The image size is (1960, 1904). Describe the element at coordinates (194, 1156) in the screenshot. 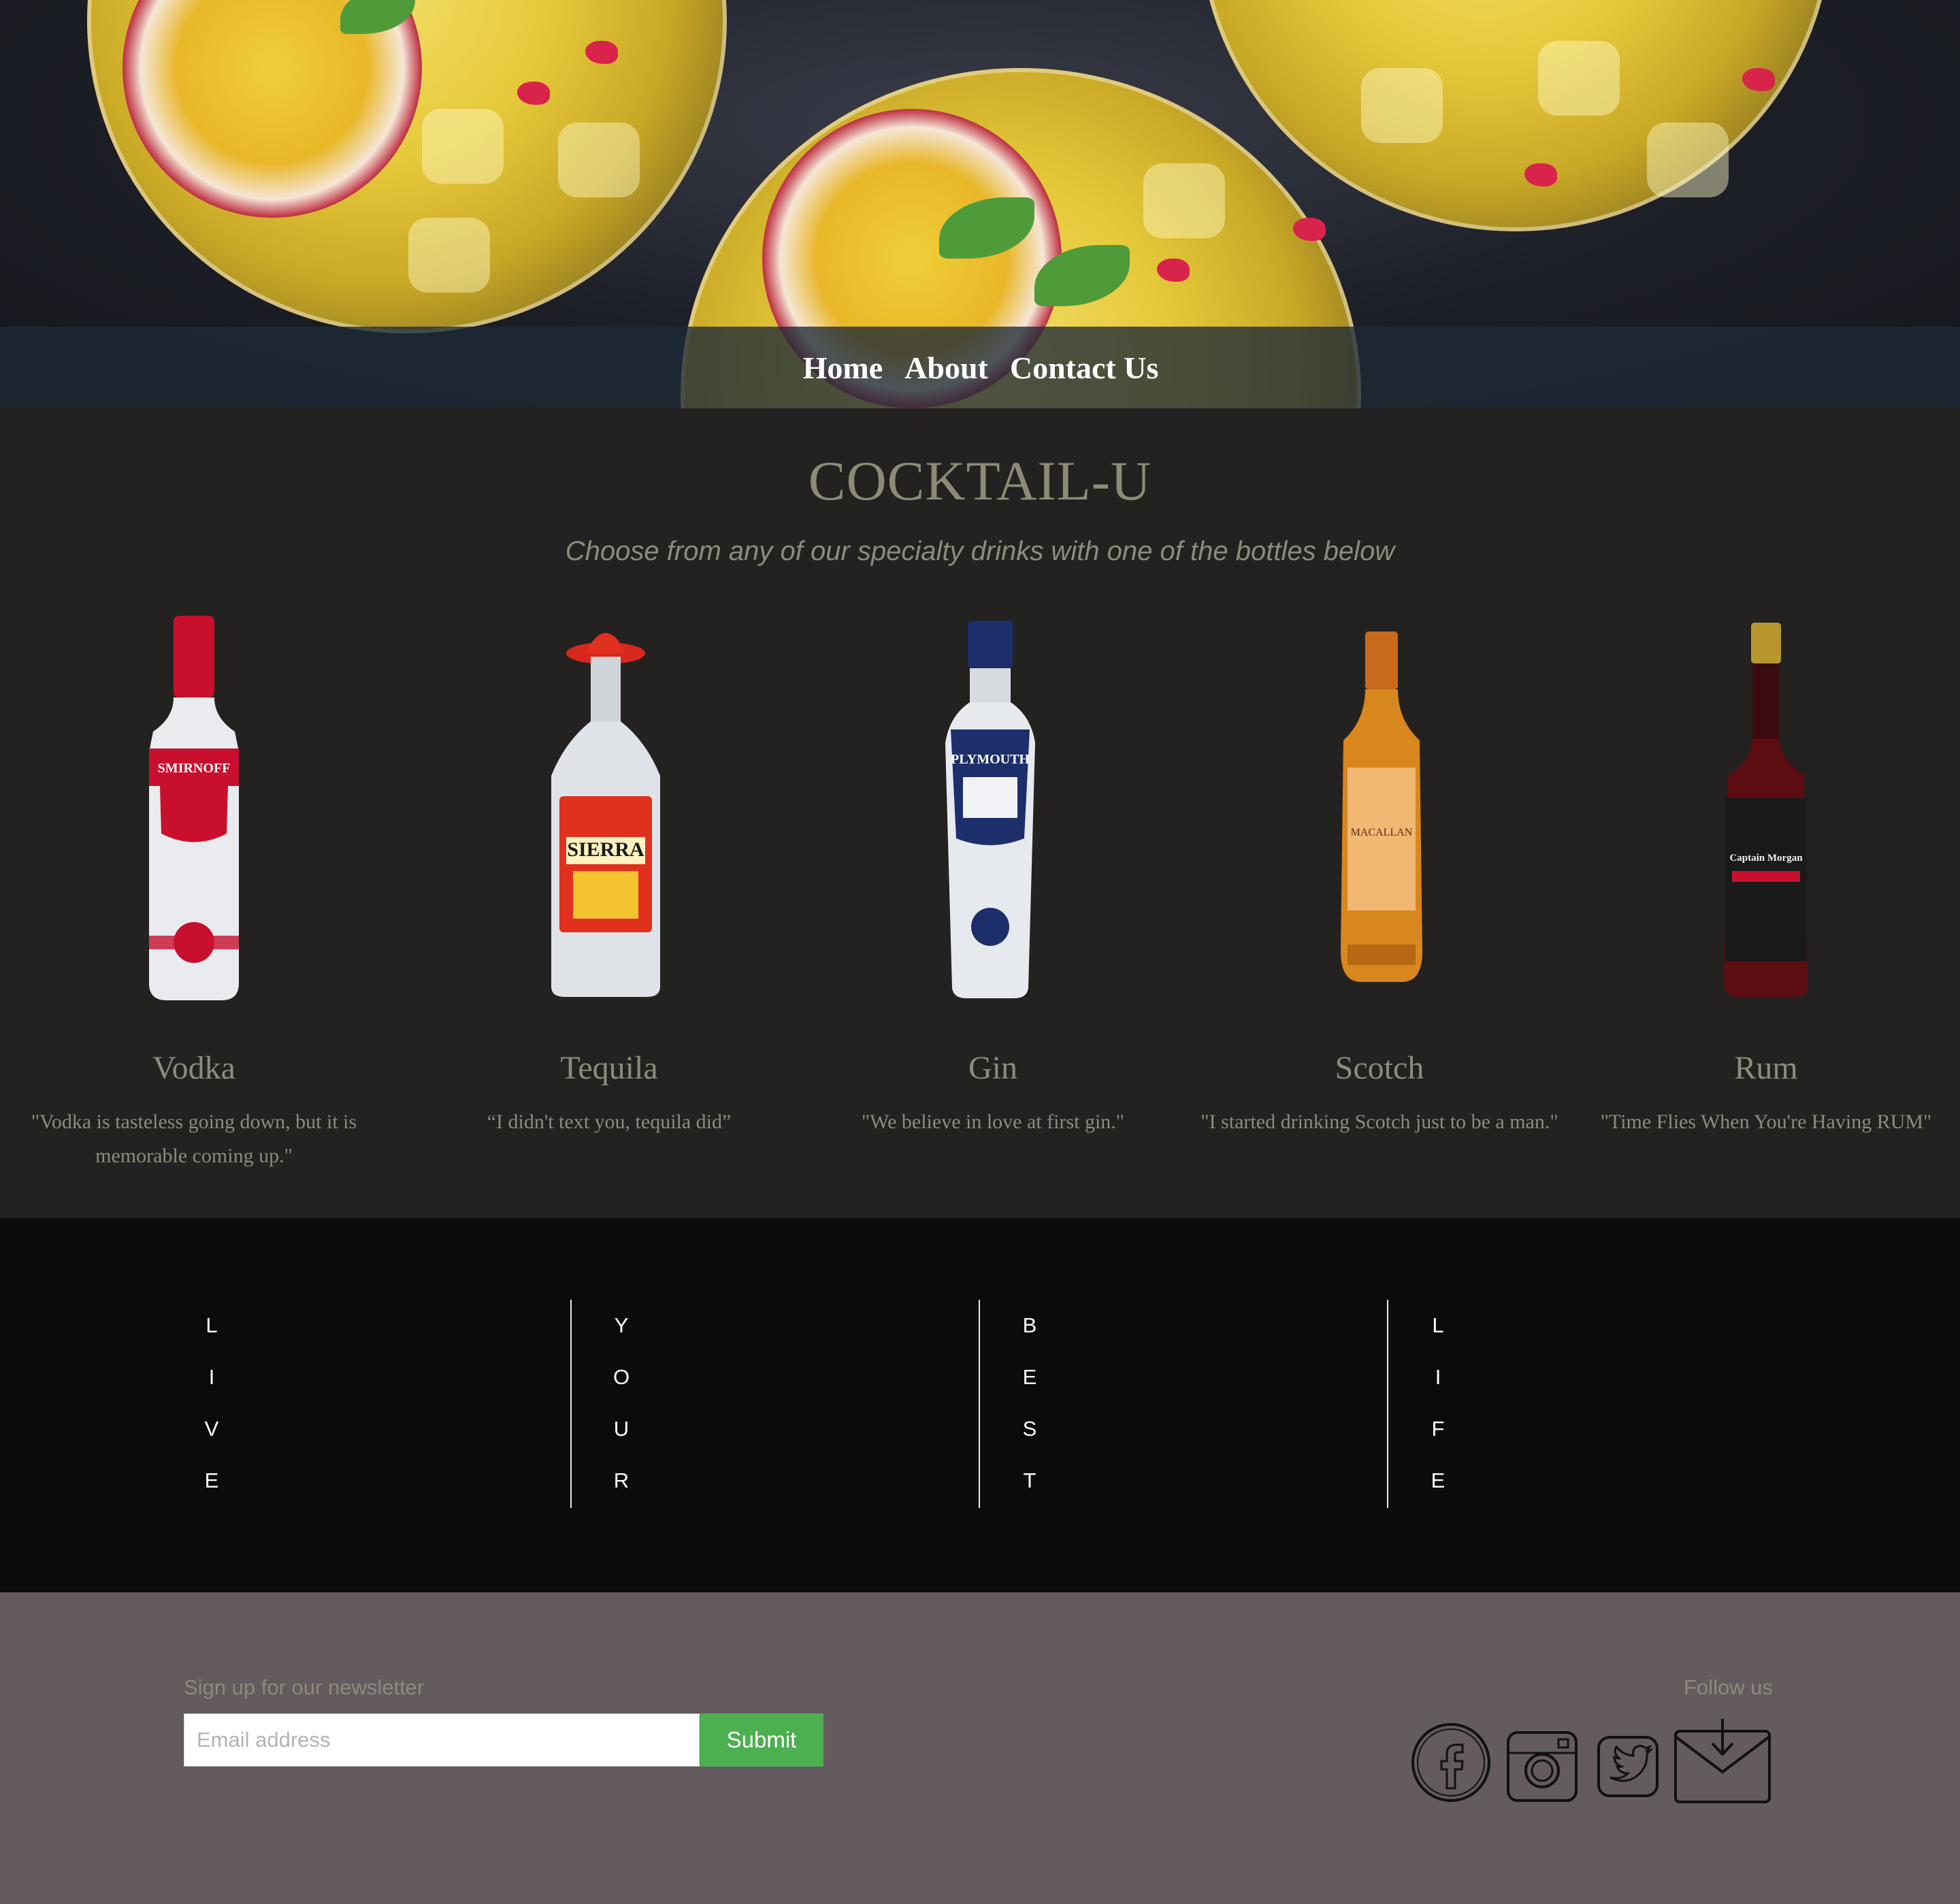

I see `vodka-quote-line2: memorable coming up."` at that location.